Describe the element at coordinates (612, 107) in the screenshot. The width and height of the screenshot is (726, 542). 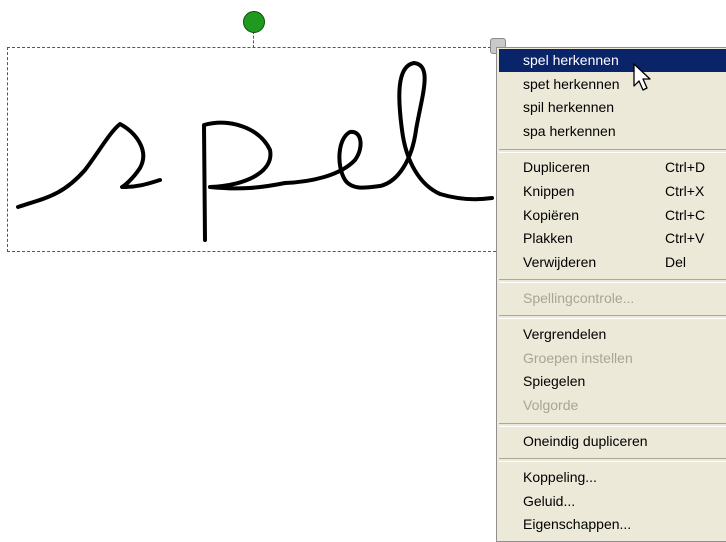
I see `menu-item-recognize-spil: spil herkennen` at that location.